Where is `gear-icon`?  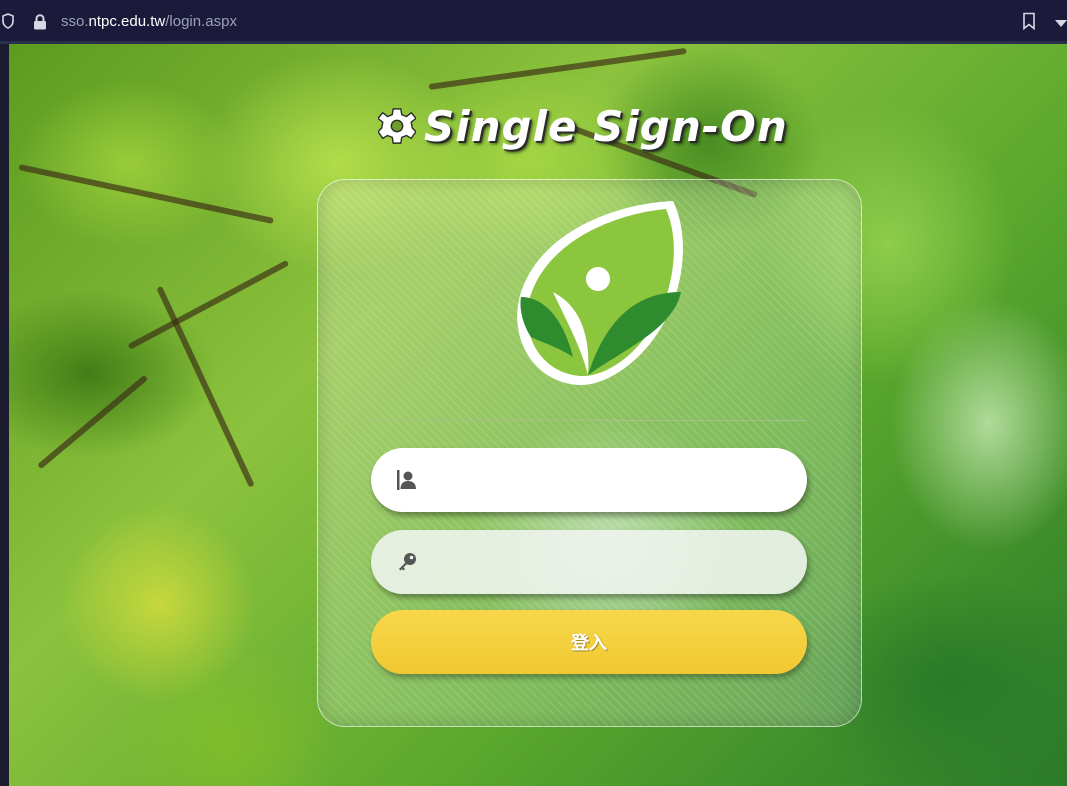 gear-icon is located at coordinates (397, 126).